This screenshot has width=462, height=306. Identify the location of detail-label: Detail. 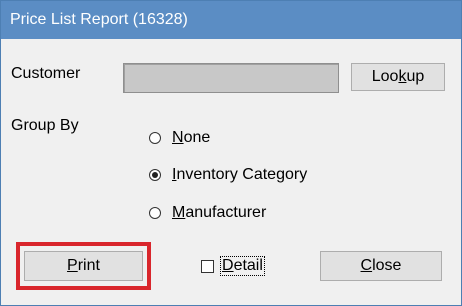
(242, 266).